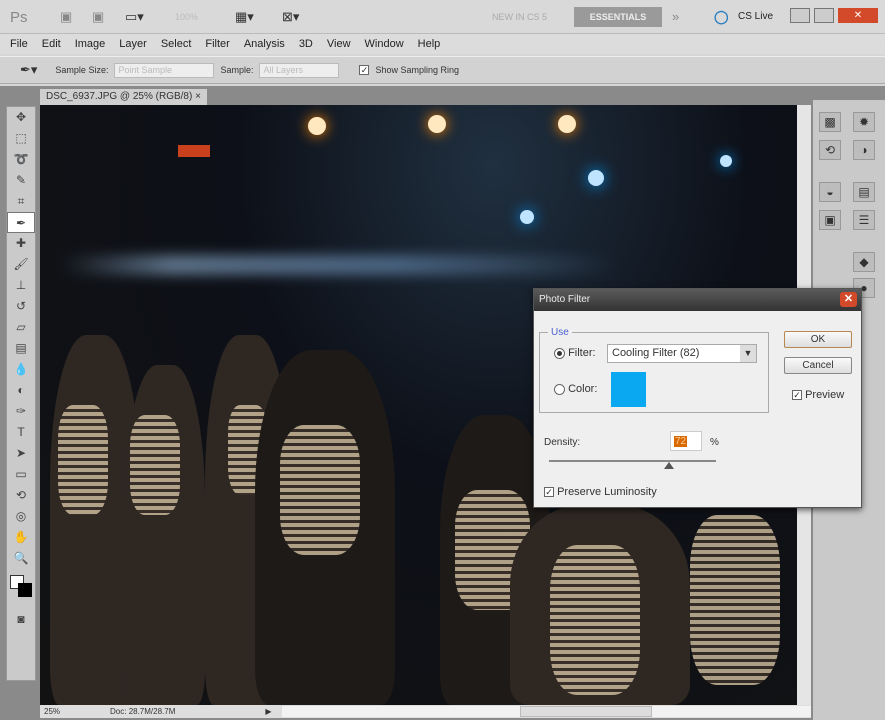 Image resolution: width=885 pixels, height=720 pixels. I want to click on color-swatch, so click(628, 389).